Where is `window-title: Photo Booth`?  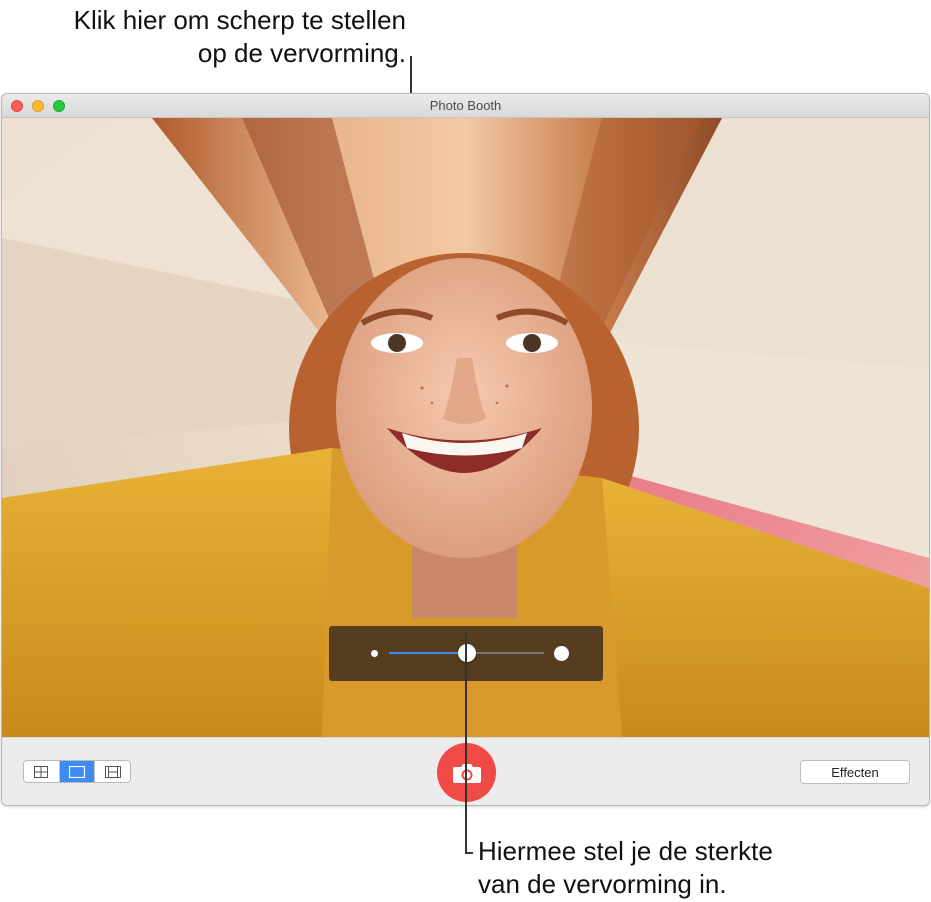 window-title: Photo Booth is located at coordinates (465, 105).